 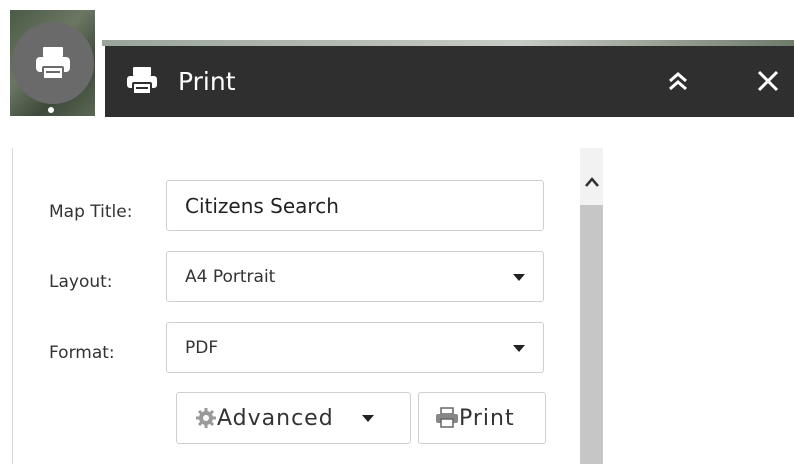 I want to click on layout-select: A4 Portrait, so click(x=355, y=276).